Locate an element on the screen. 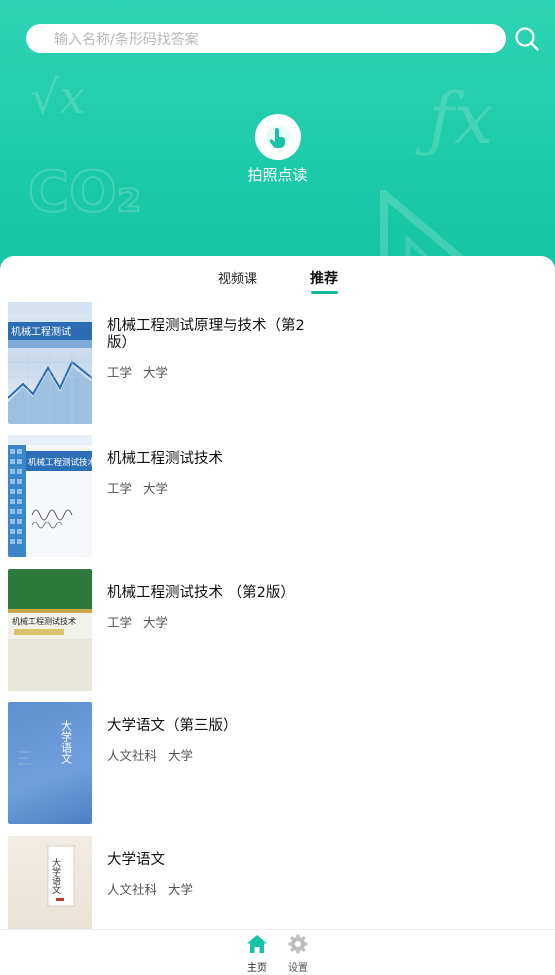 The width and height of the screenshot is (555, 975). search-input: 输入名称/条形码找答案 is located at coordinates (266, 38).